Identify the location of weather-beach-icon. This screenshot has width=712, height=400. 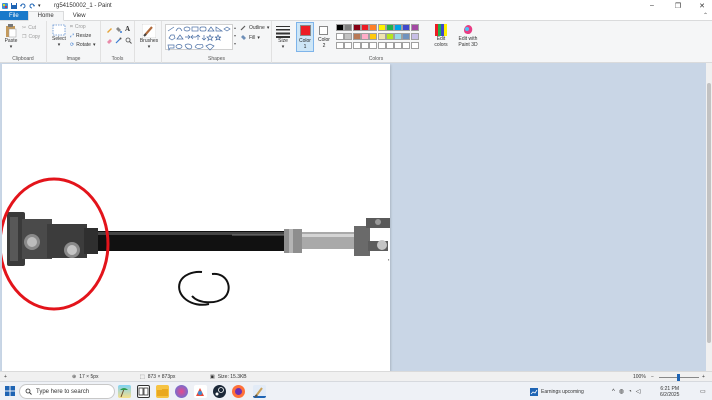
(124, 391).